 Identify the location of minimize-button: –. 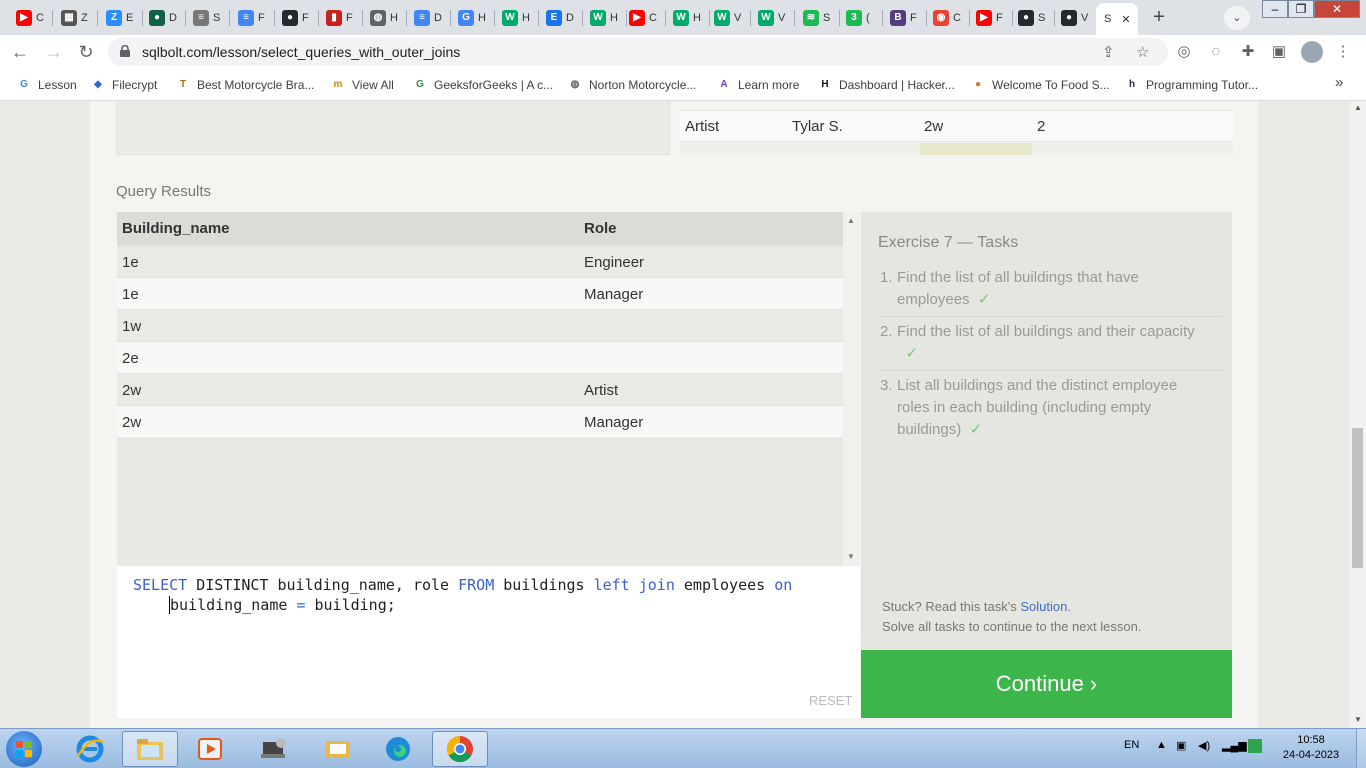
(1275, 9).